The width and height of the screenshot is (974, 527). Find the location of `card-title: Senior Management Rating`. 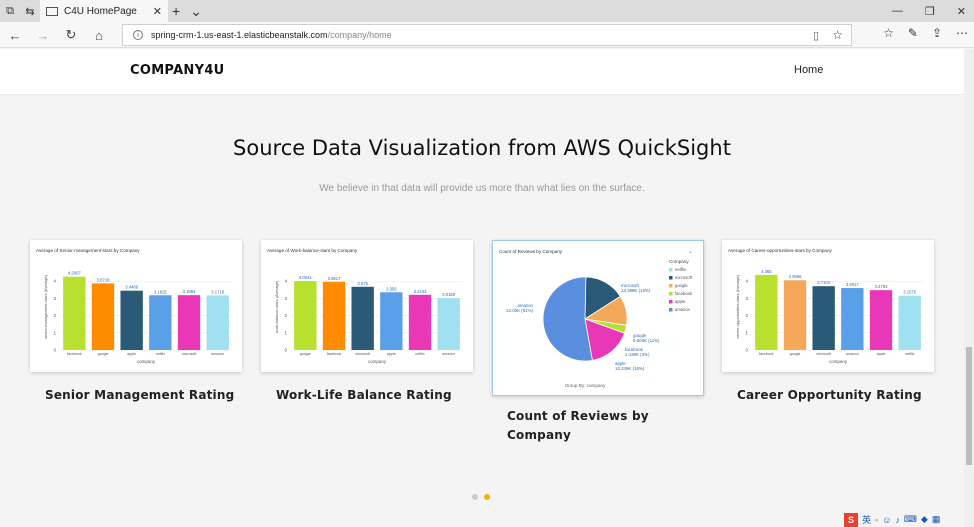

card-title: Senior Management Rating is located at coordinates (140, 395).